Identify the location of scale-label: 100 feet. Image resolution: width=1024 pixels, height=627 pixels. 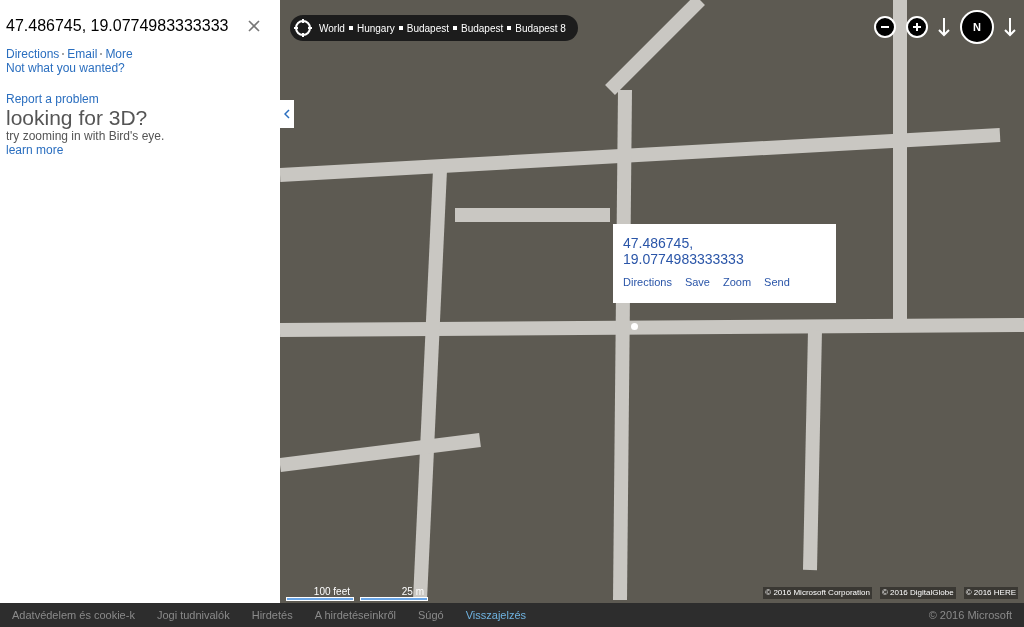
(332, 591).